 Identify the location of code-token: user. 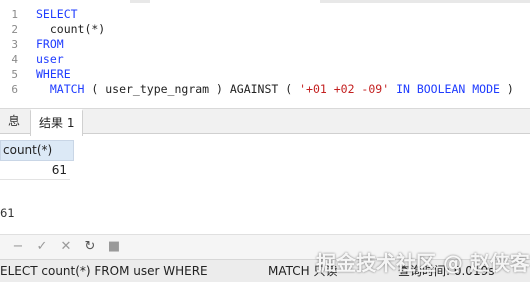
(50, 59).